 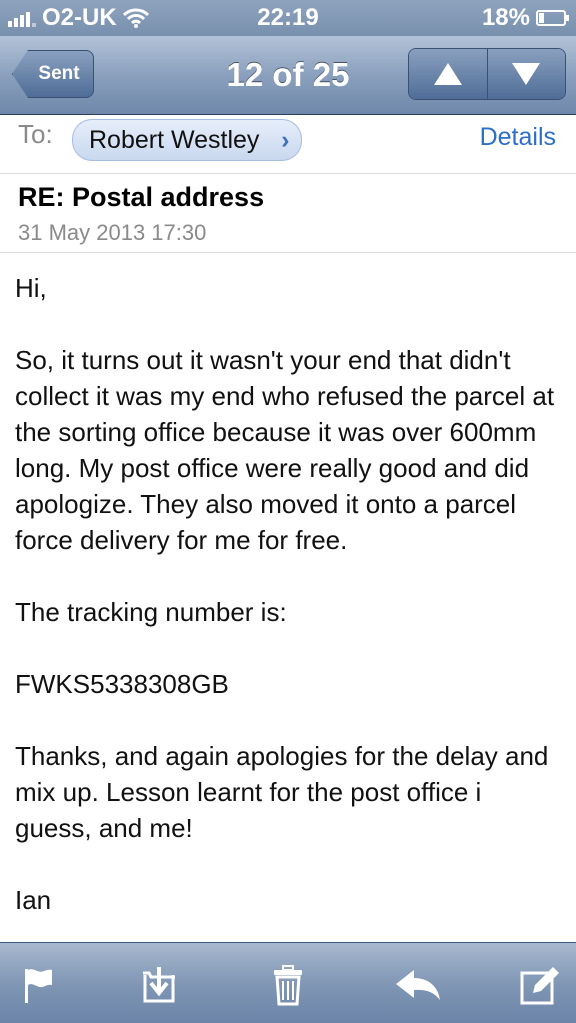 I want to click on message-navigation-control, so click(x=487, y=74).